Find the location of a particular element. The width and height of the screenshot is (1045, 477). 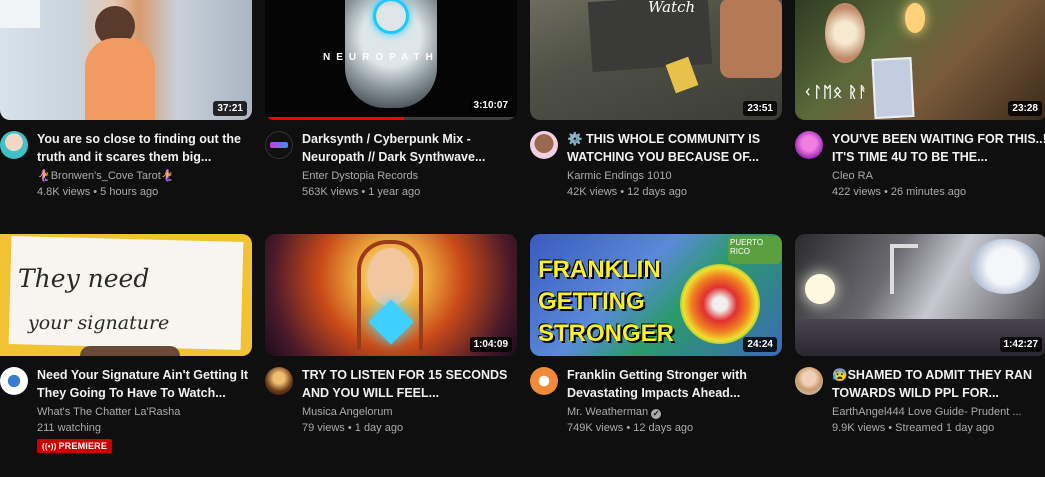

channel-logo is located at coordinates (279, 145).